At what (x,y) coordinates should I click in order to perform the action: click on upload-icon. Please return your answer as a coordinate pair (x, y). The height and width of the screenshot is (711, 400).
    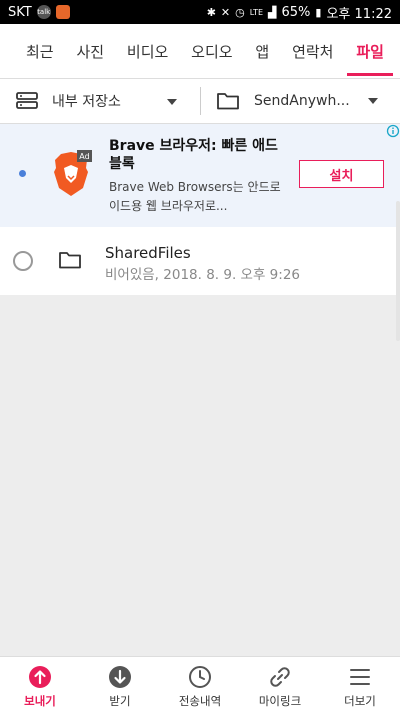
    Looking at the image, I should click on (40, 677).